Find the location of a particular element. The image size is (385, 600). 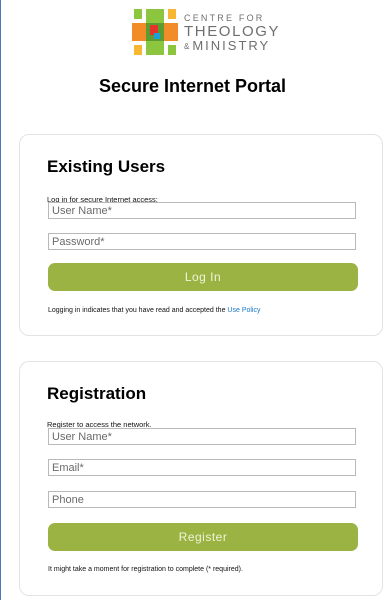

brand-line-2: THEOLOGY is located at coordinates (232, 31).